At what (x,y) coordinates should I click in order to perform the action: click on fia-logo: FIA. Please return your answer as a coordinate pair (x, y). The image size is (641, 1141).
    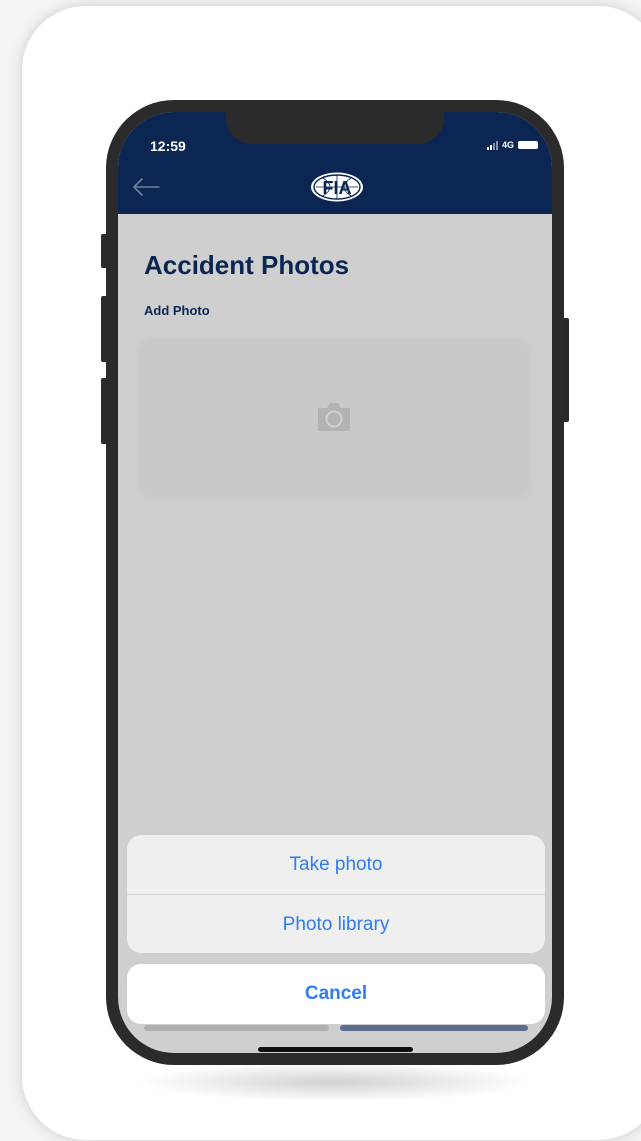
    Looking at the image, I should click on (337, 187).